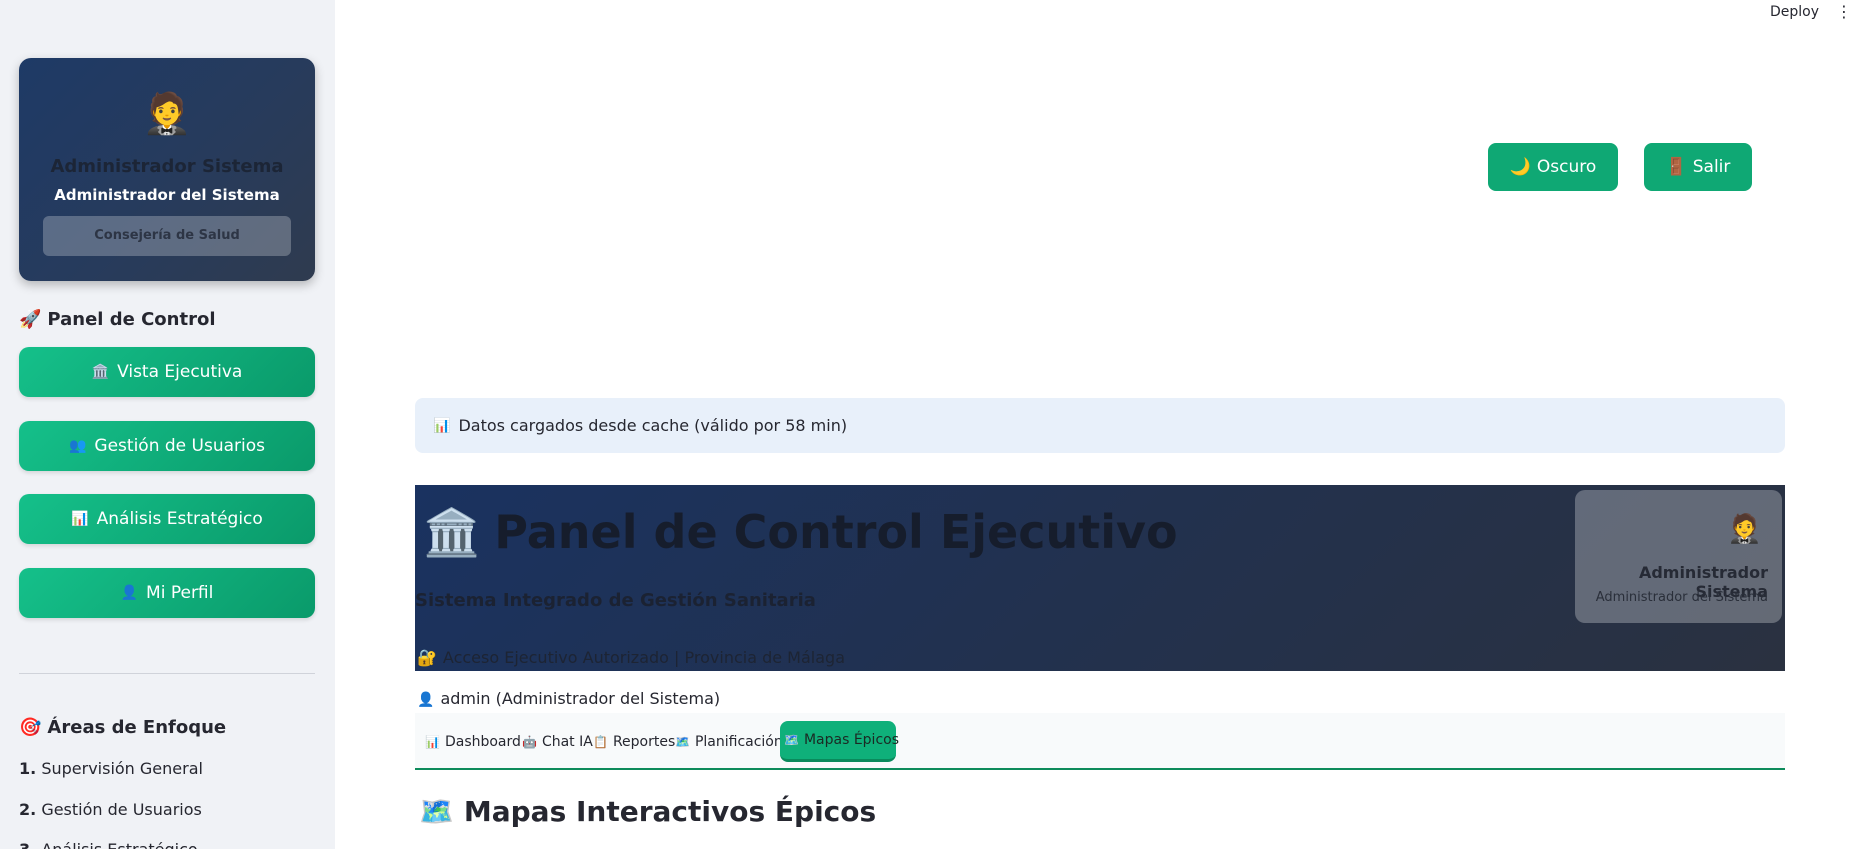 The image size is (1855, 849). I want to click on tab-label: Chat IA, so click(567, 741).